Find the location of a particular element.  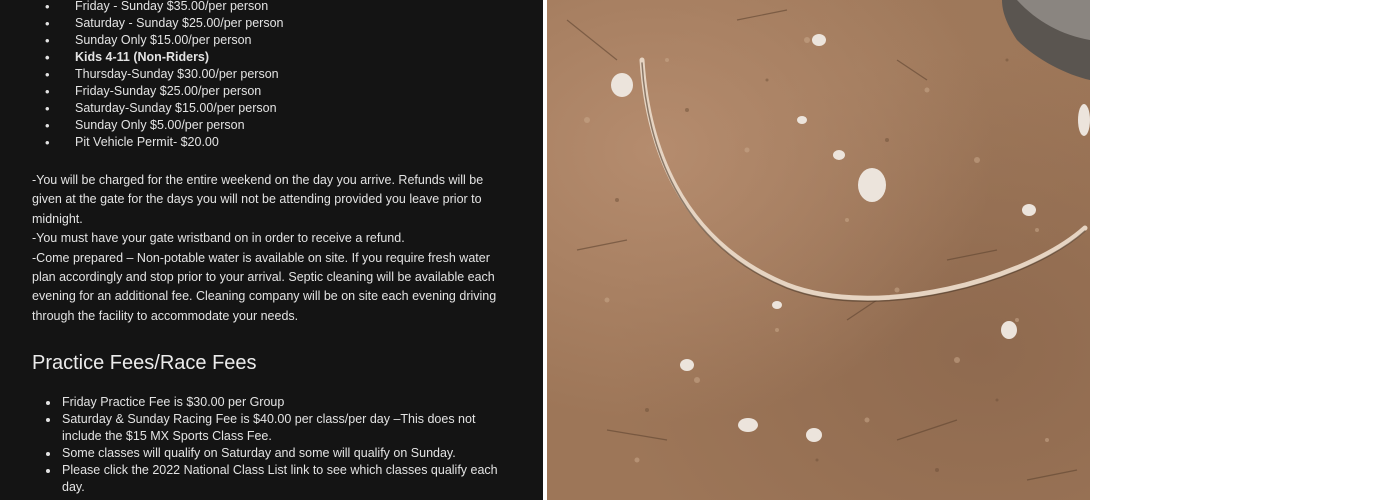

list-item: Saturday - Sunday $25.00/per person is located at coordinates (141, 23).